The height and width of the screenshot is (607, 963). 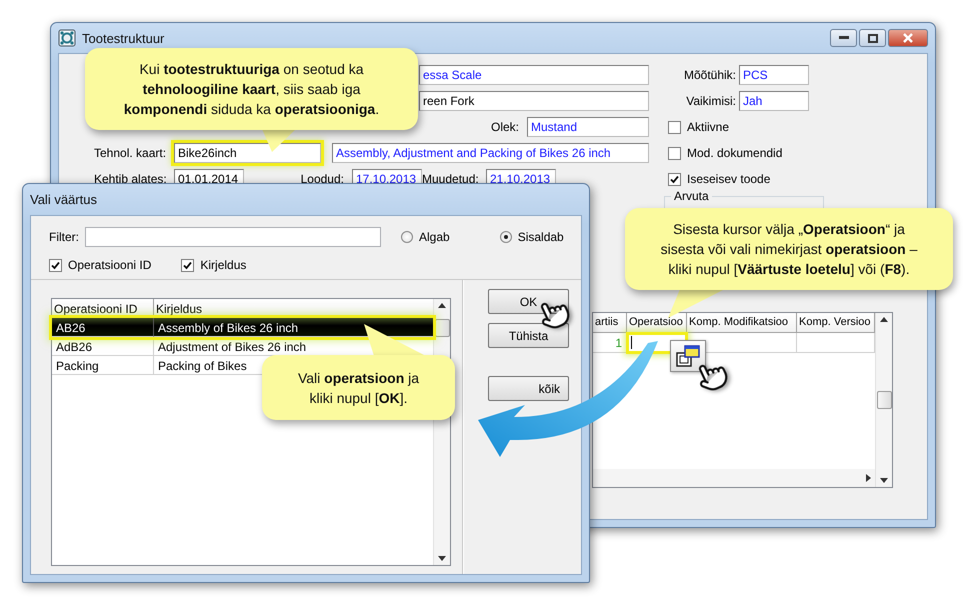 What do you see at coordinates (588, 127) in the screenshot?
I see `text-field: Mustand` at bounding box center [588, 127].